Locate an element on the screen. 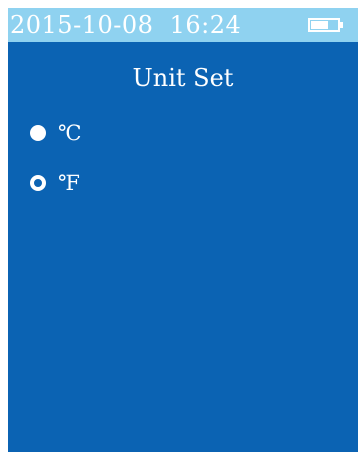 This screenshot has height=452, width=361. battery-icon is located at coordinates (325, 25).